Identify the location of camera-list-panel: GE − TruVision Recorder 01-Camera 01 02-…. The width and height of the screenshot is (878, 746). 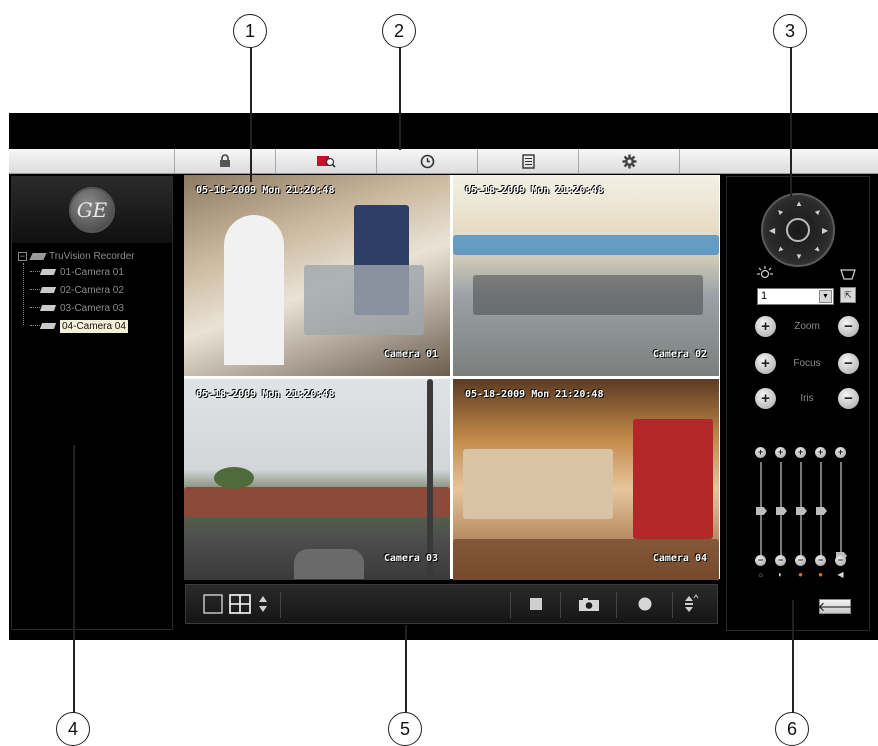
(92, 403).